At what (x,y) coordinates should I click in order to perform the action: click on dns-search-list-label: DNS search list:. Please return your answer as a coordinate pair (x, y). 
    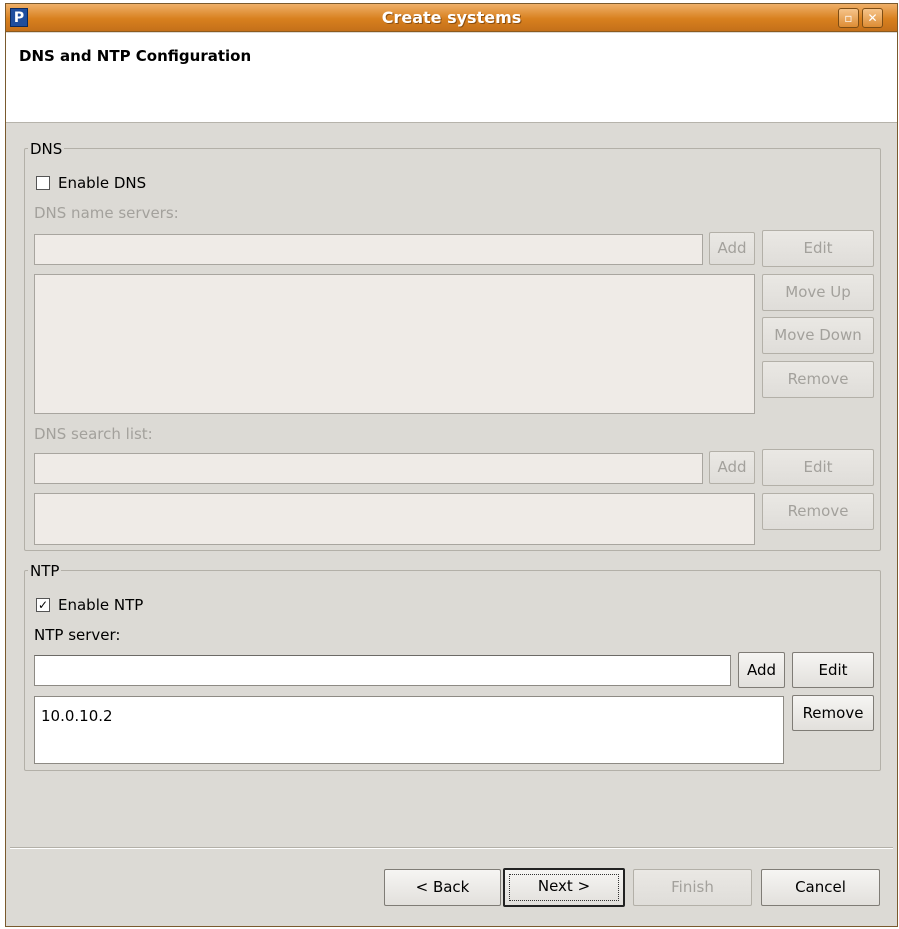
    Looking at the image, I should click on (93, 434).